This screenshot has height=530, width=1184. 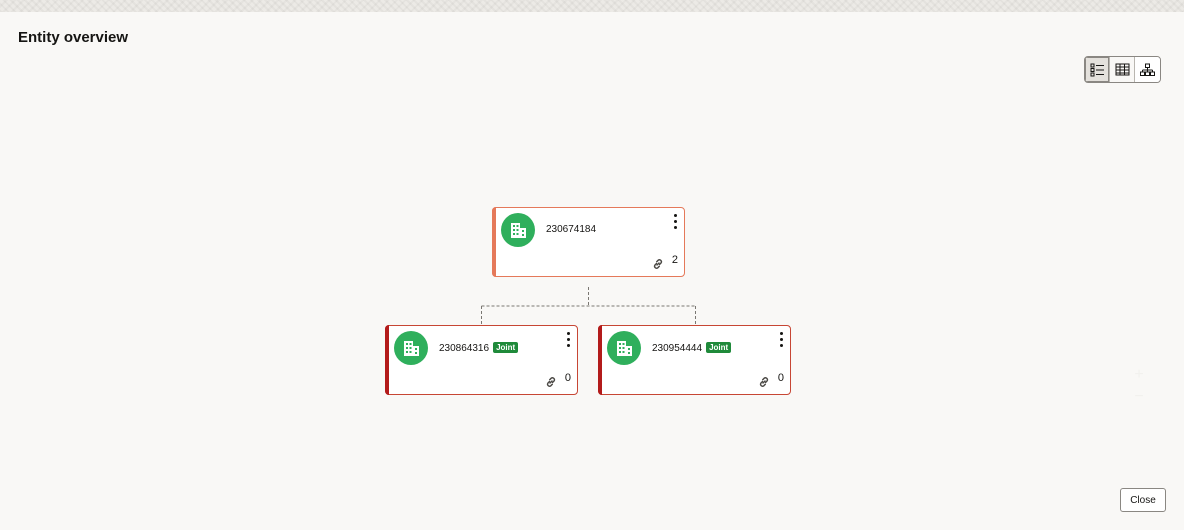 What do you see at coordinates (592, 6) in the screenshot?
I see `header-strip` at bounding box center [592, 6].